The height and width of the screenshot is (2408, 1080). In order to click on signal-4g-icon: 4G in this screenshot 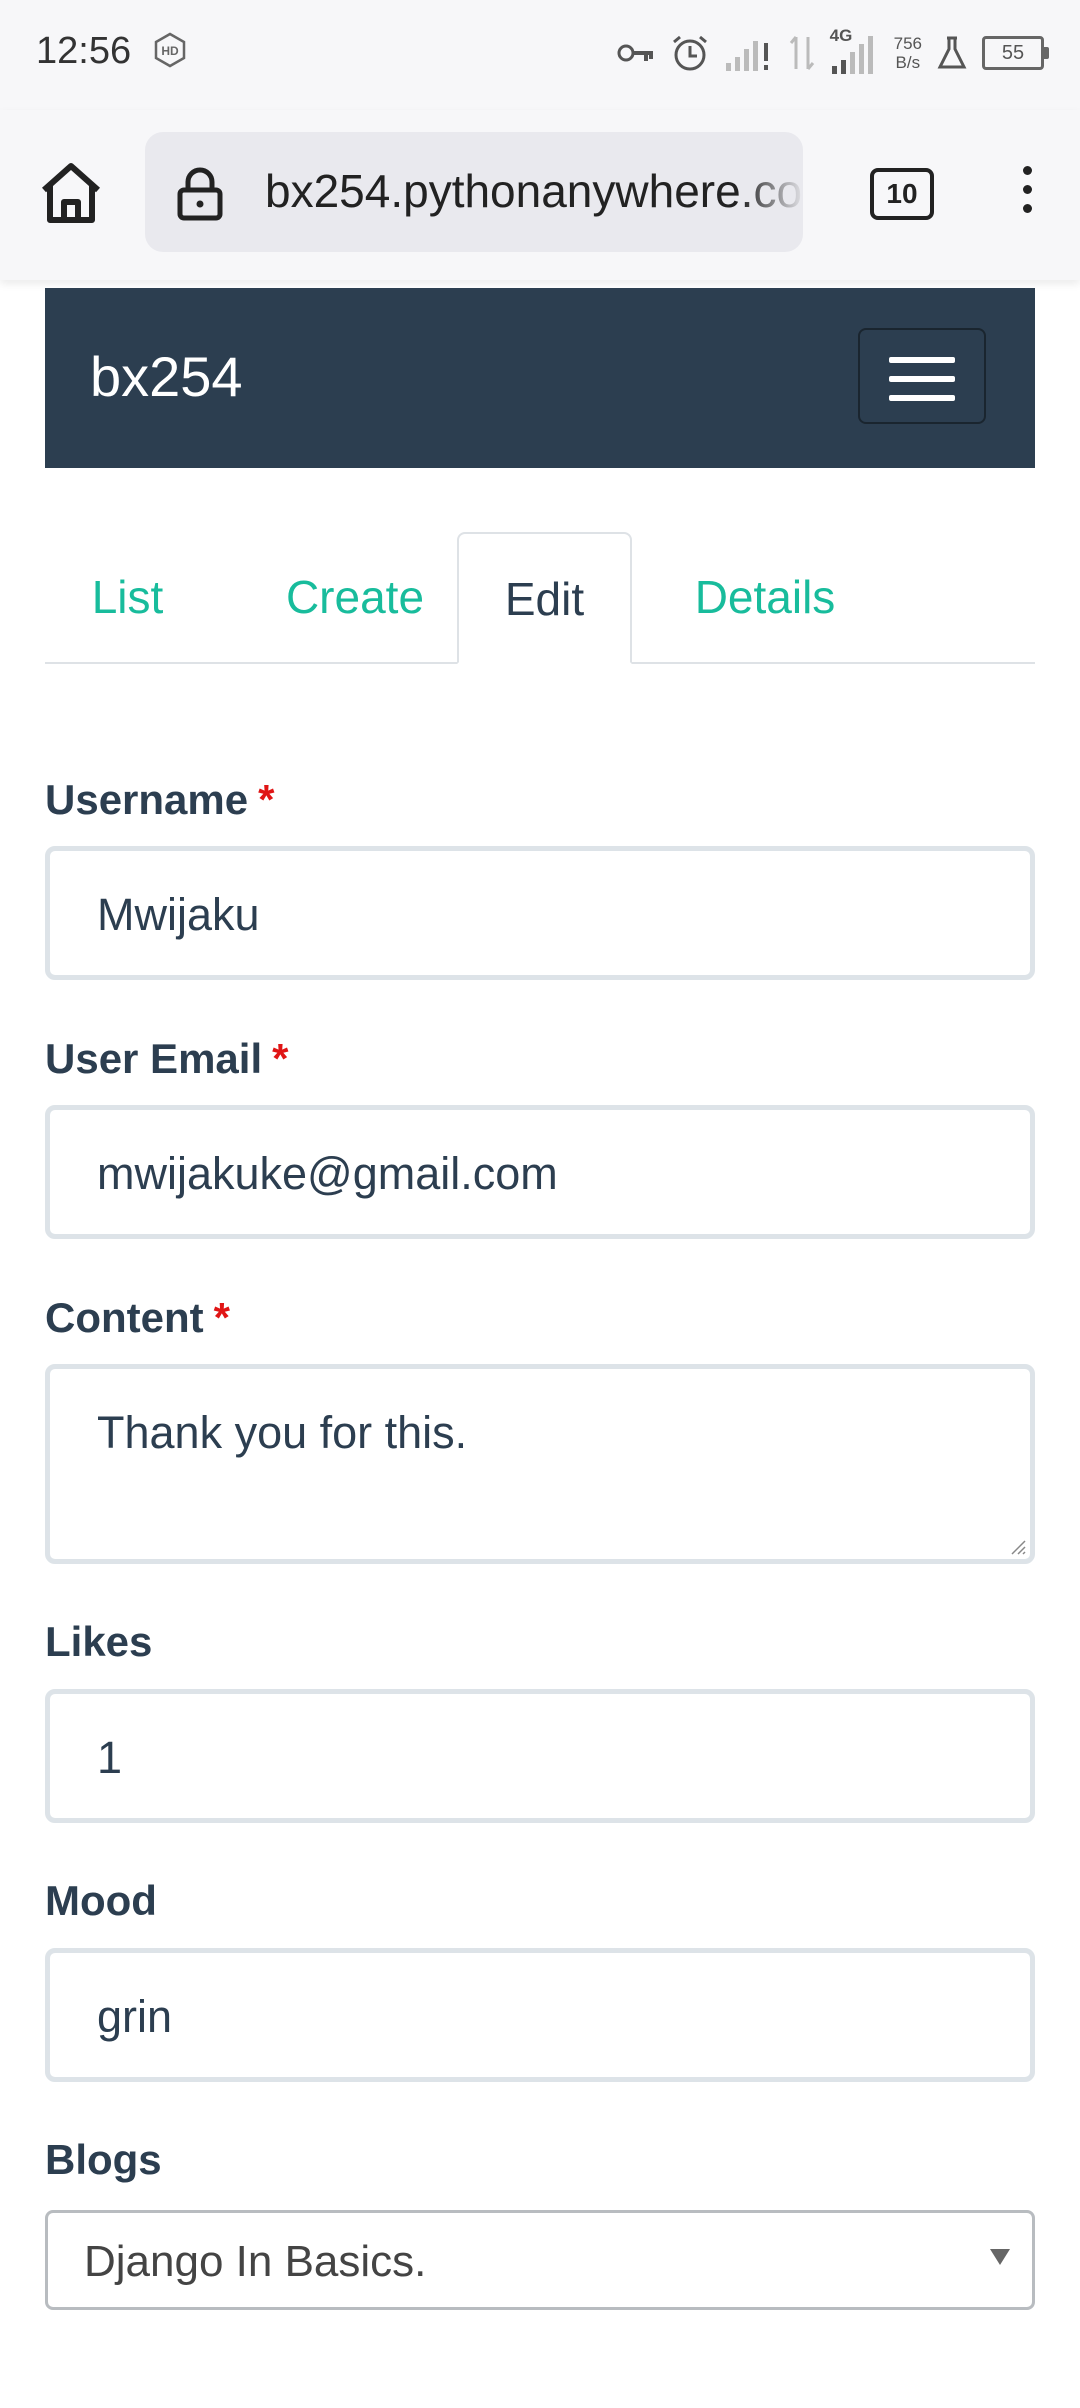, I will do `click(855, 51)`.